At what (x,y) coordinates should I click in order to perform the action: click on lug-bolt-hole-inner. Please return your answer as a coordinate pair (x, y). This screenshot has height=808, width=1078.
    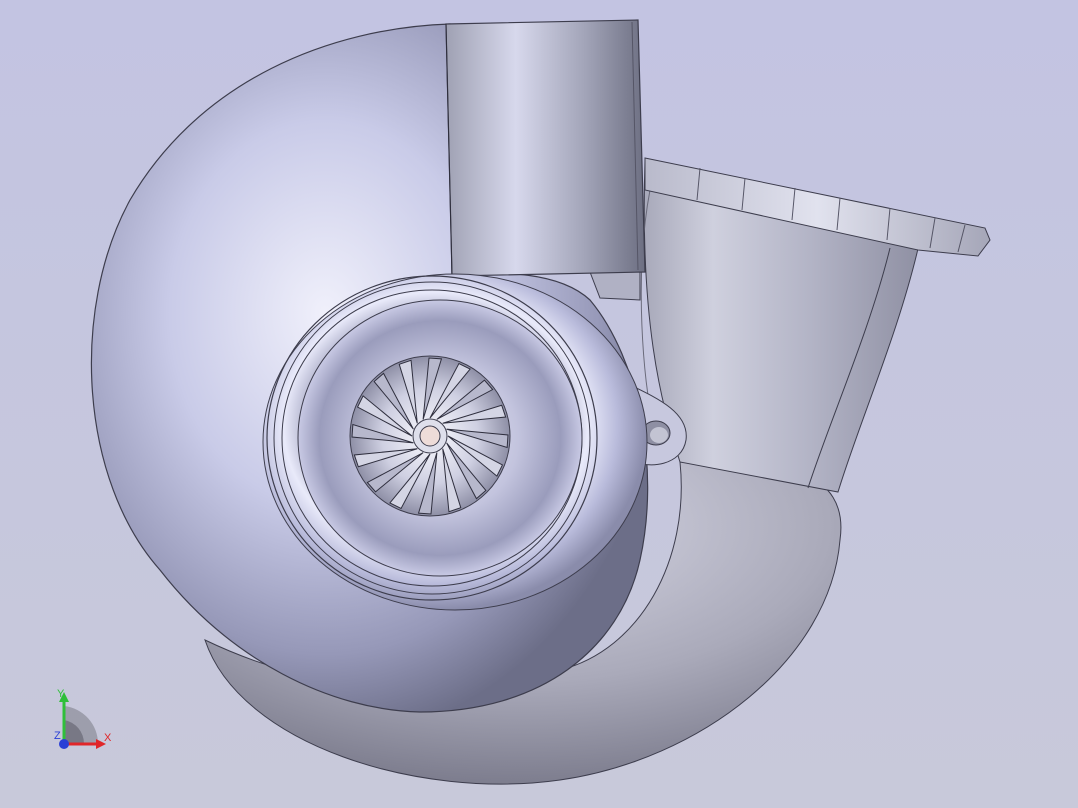
    Looking at the image, I should click on (659, 435).